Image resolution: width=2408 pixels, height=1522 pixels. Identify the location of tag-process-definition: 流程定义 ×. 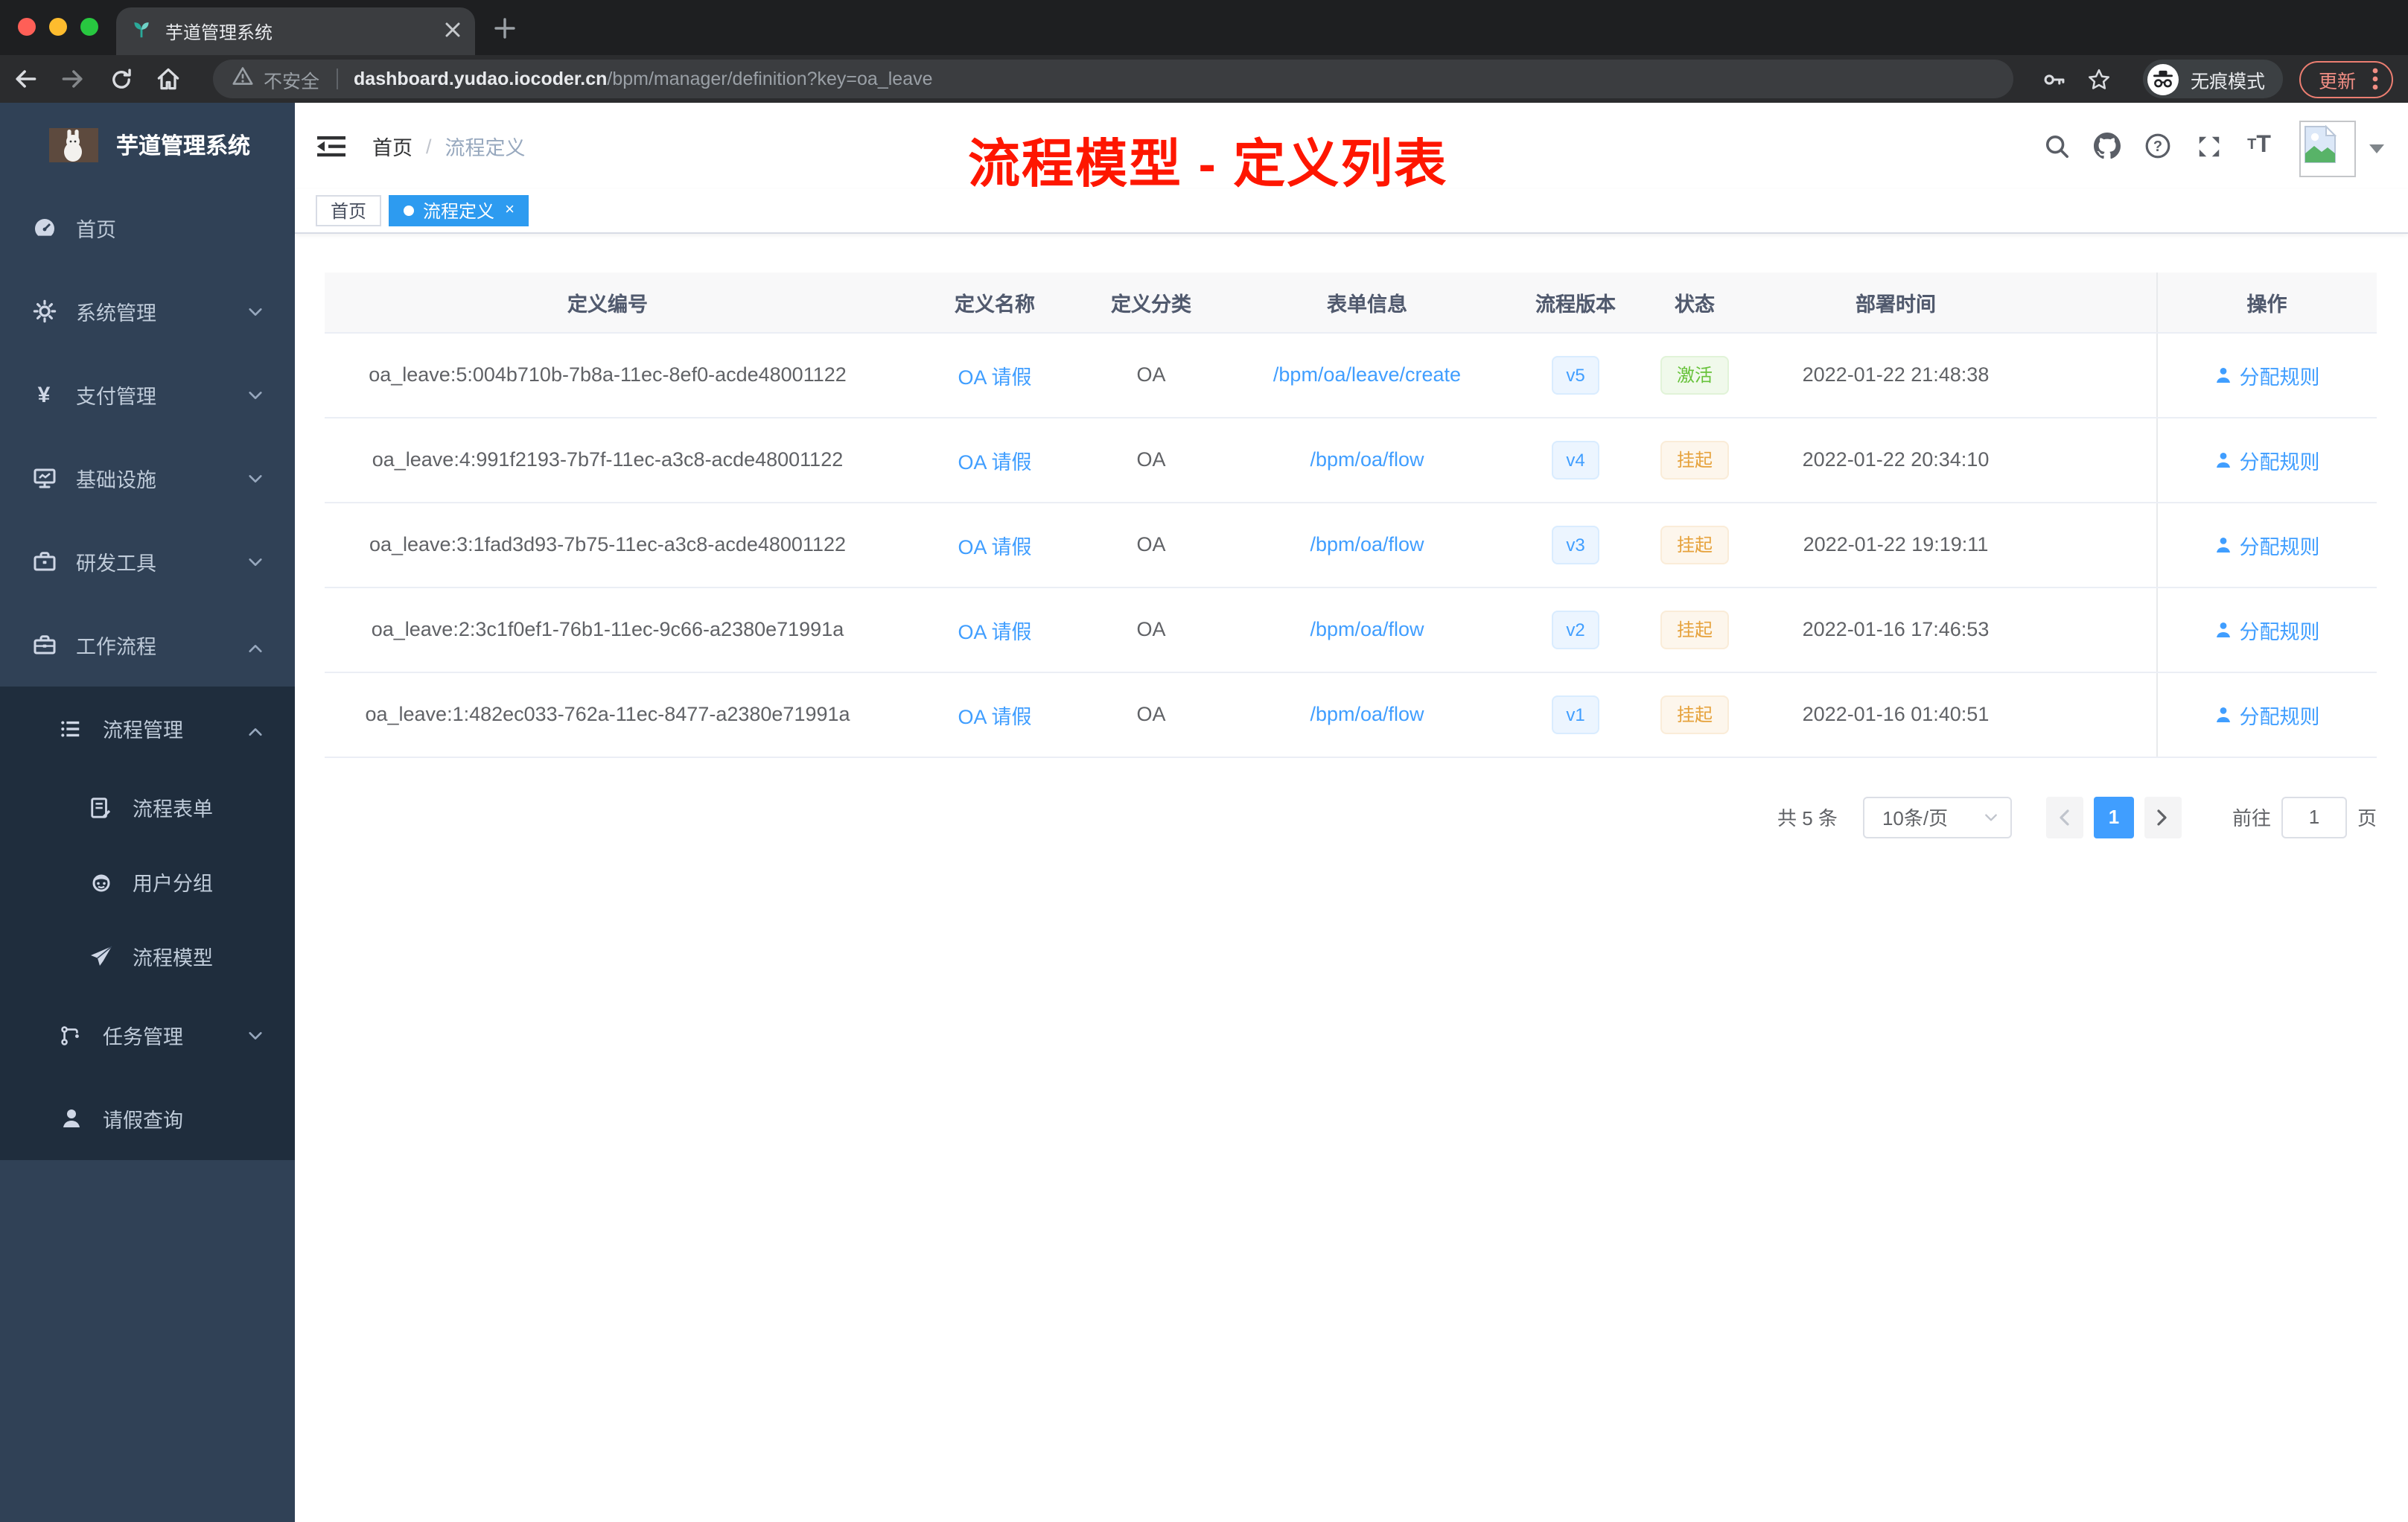
(459, 210).